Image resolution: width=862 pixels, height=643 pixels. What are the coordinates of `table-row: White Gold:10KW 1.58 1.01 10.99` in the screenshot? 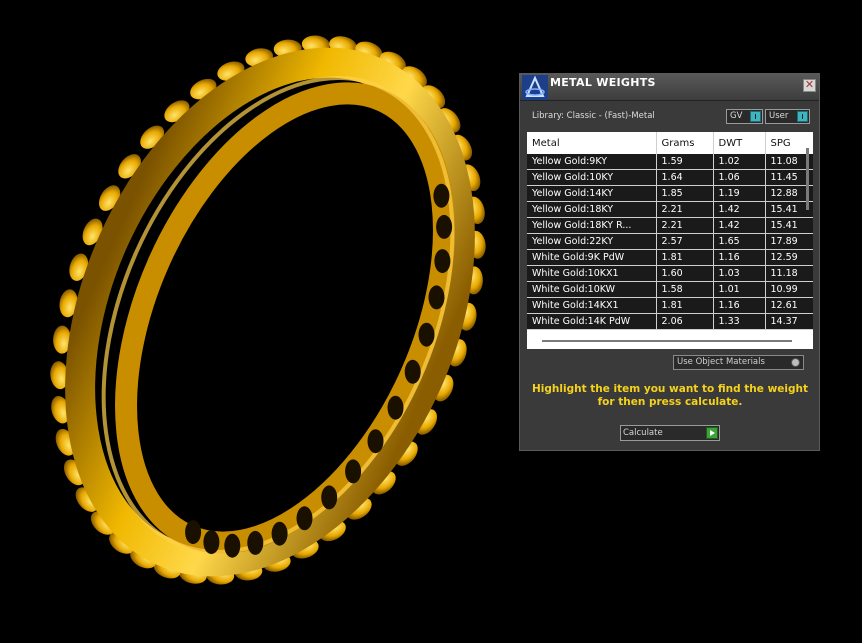 It's located at (670, 289).